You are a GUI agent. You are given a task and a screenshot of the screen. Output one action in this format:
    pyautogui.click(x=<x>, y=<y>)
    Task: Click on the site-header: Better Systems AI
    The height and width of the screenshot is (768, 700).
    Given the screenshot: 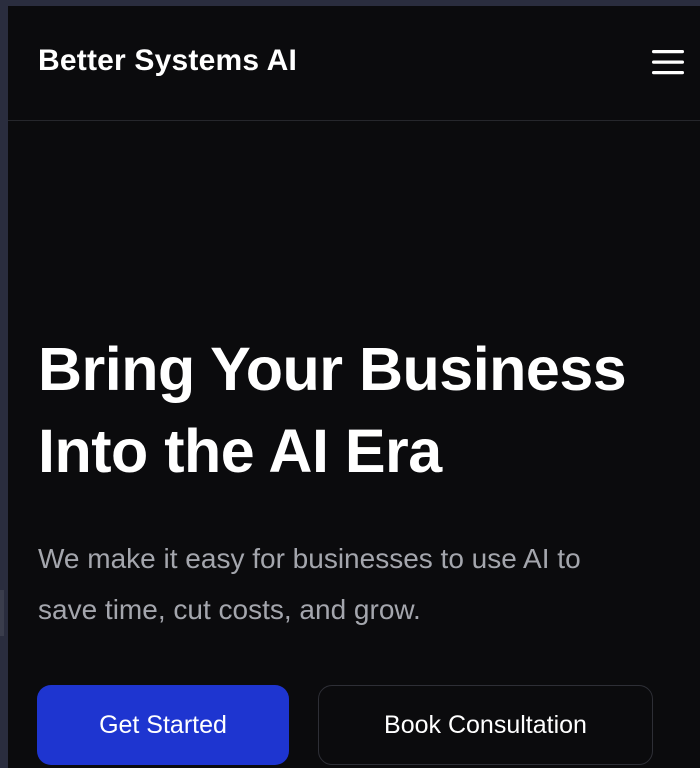 What is the action you would take?
    pyautogui.click(x=354, y=63)
    